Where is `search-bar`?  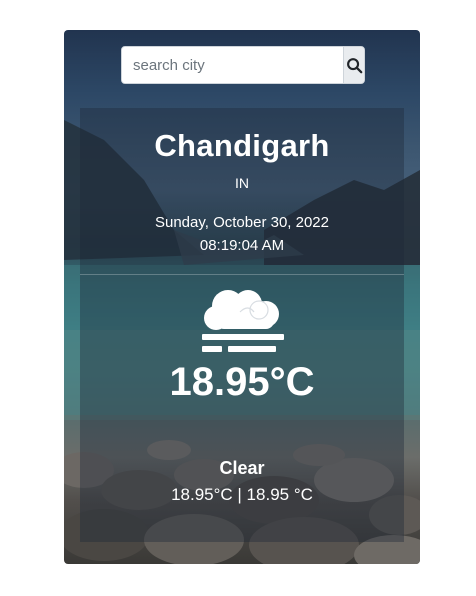
search-bar is located at coordinates (243, 65).